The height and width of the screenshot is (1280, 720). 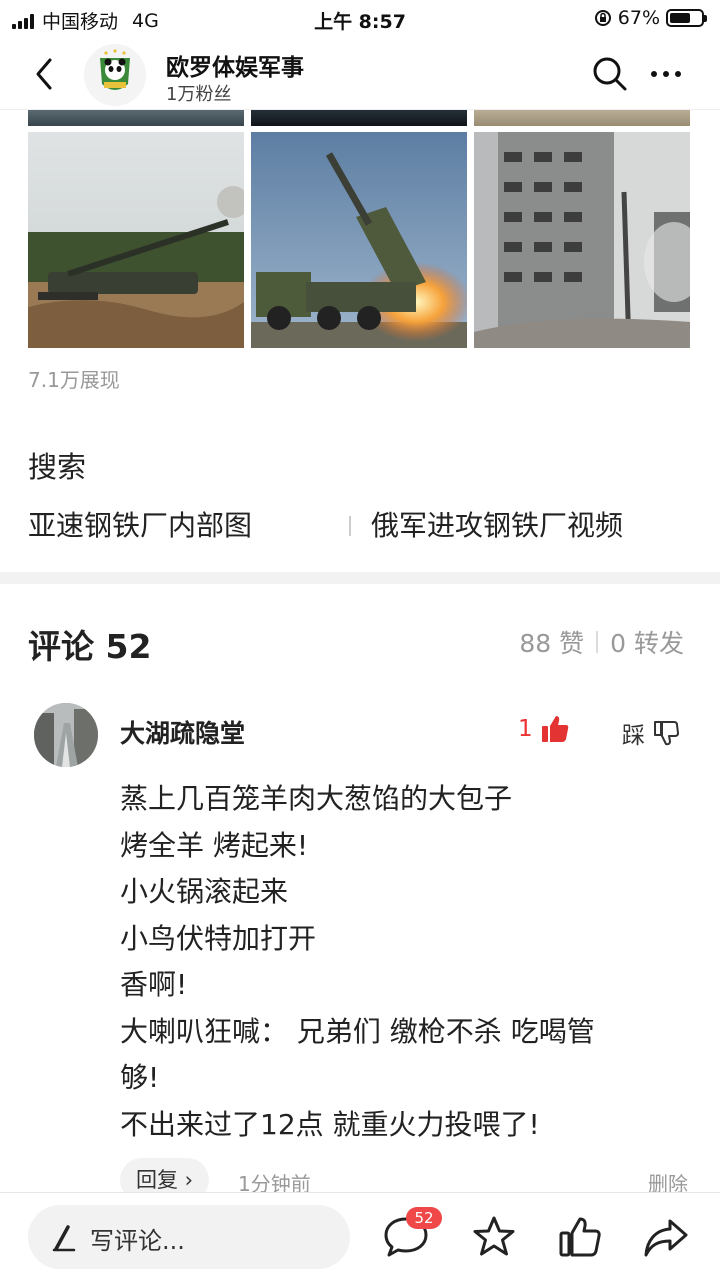 I want to click on damaged-building-photo, so click(x=582, y=240).